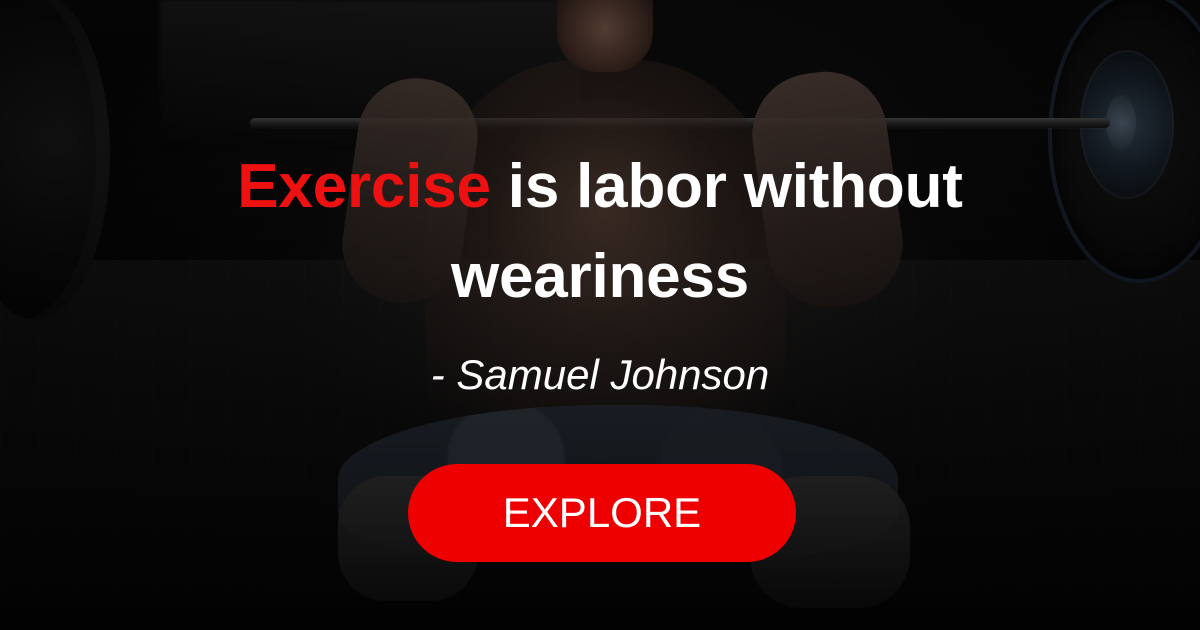  What do you see at coordinates (600, 374) in the screenshot?
I see `quote-author: - Samuel Johnson` at bounding box center [600, 374].